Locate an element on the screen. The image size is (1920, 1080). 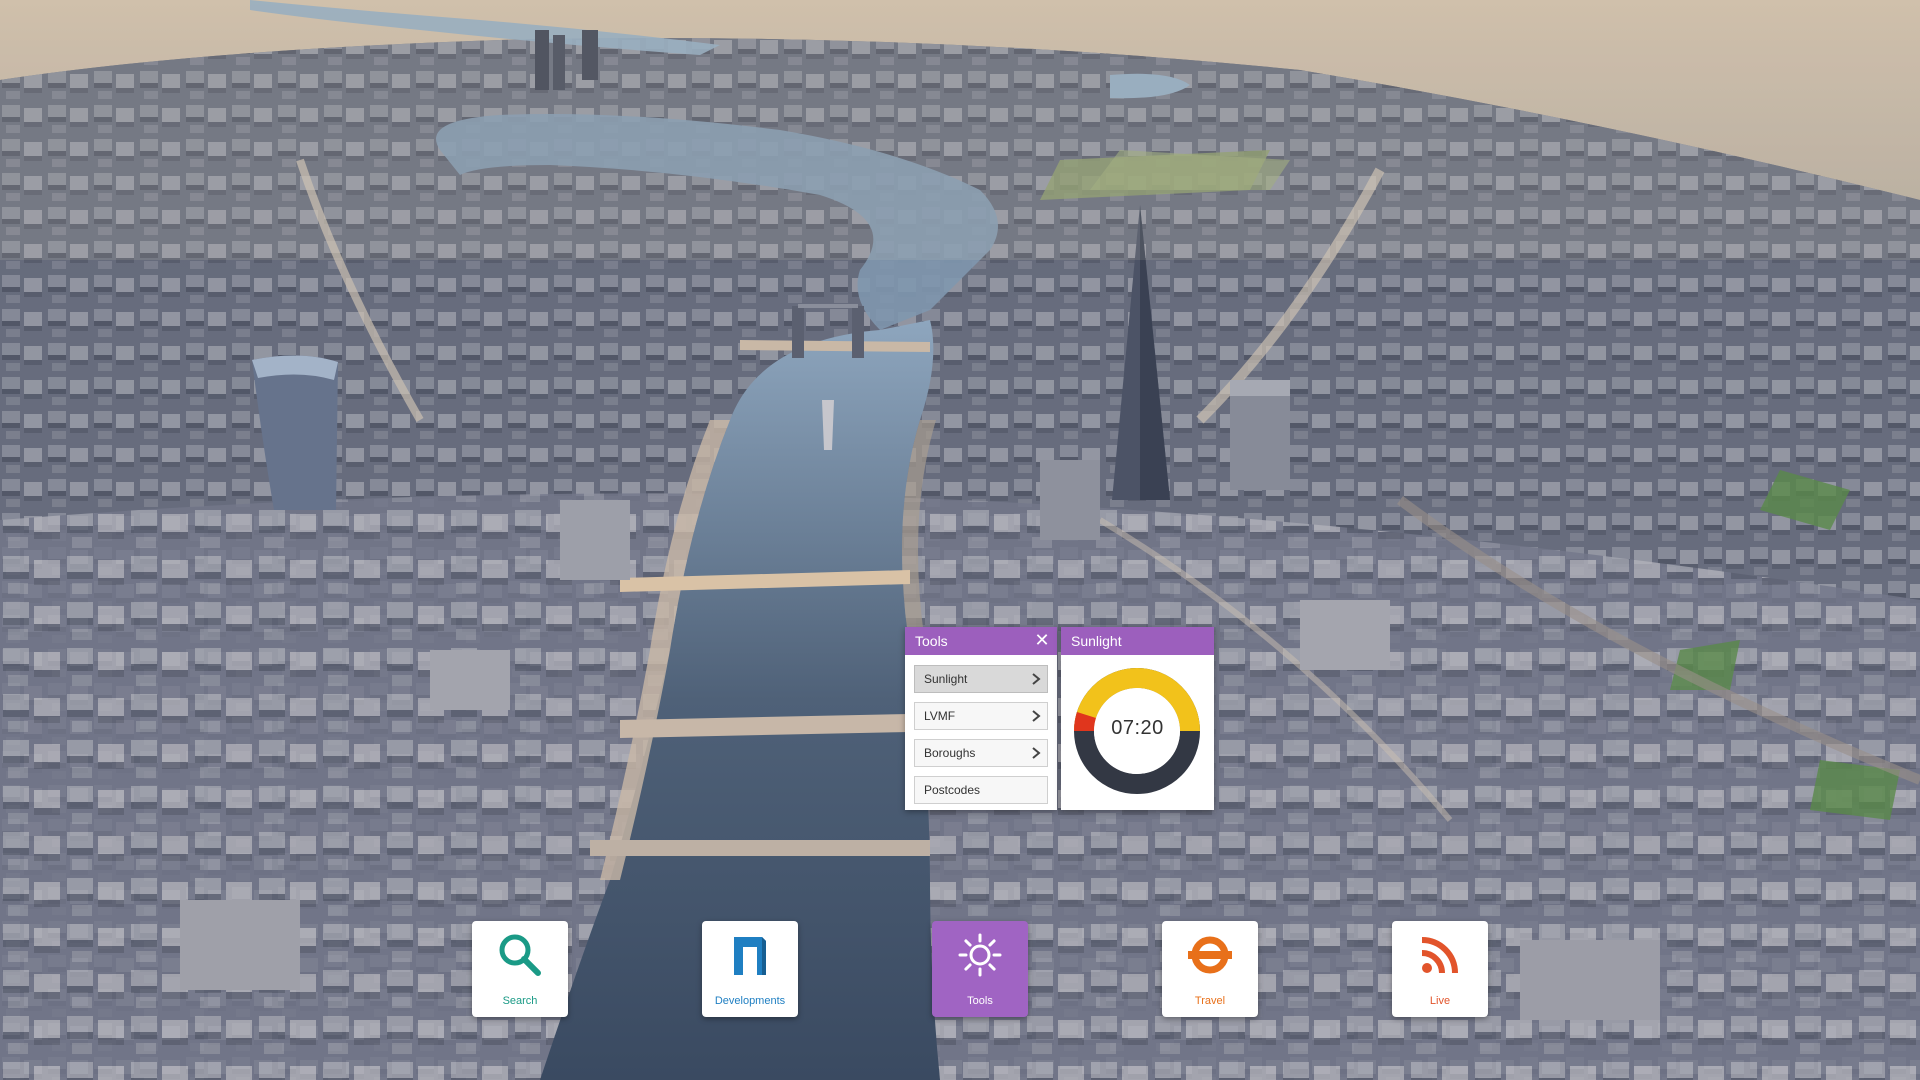
tool-list: Sunlight LVMF Boroughs Postcodes is located at coordinates (981, 729).